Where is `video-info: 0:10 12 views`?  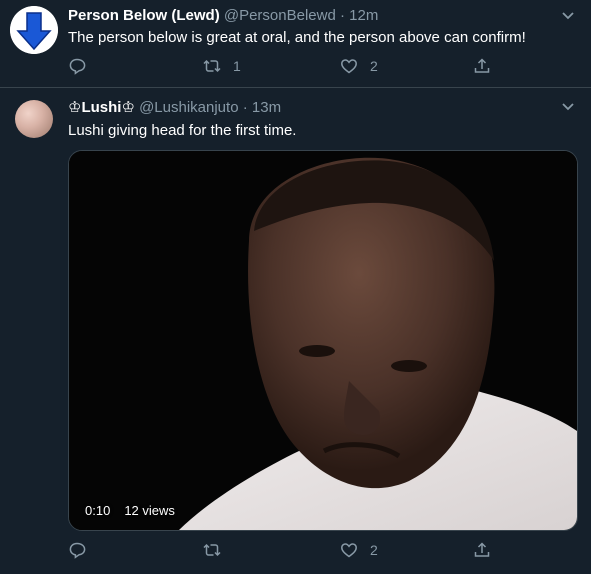
video-info: 0:10 12 views is located at coordinates (130, 510).